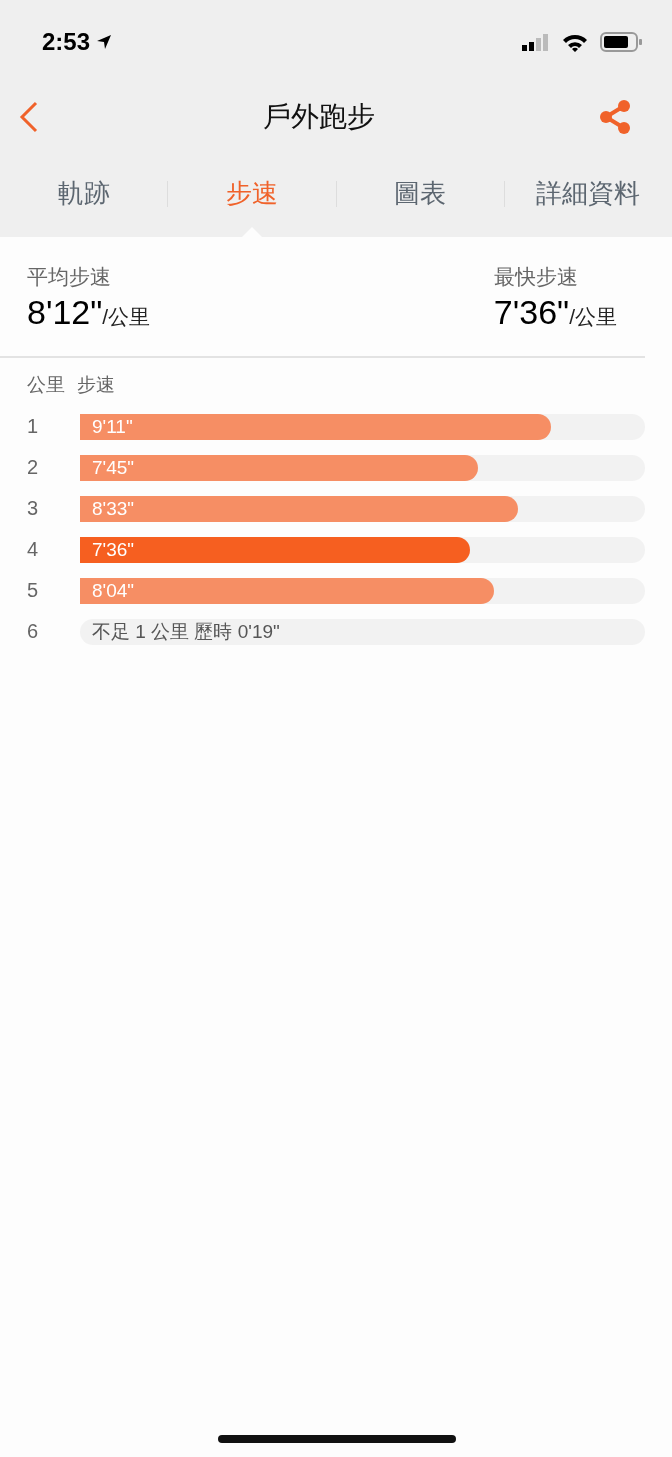 The height and width of the screenshot is (1457, 672). Describe the element at coordinates (252, 193) in the screenshot. I see `tab: 步速` at that location.